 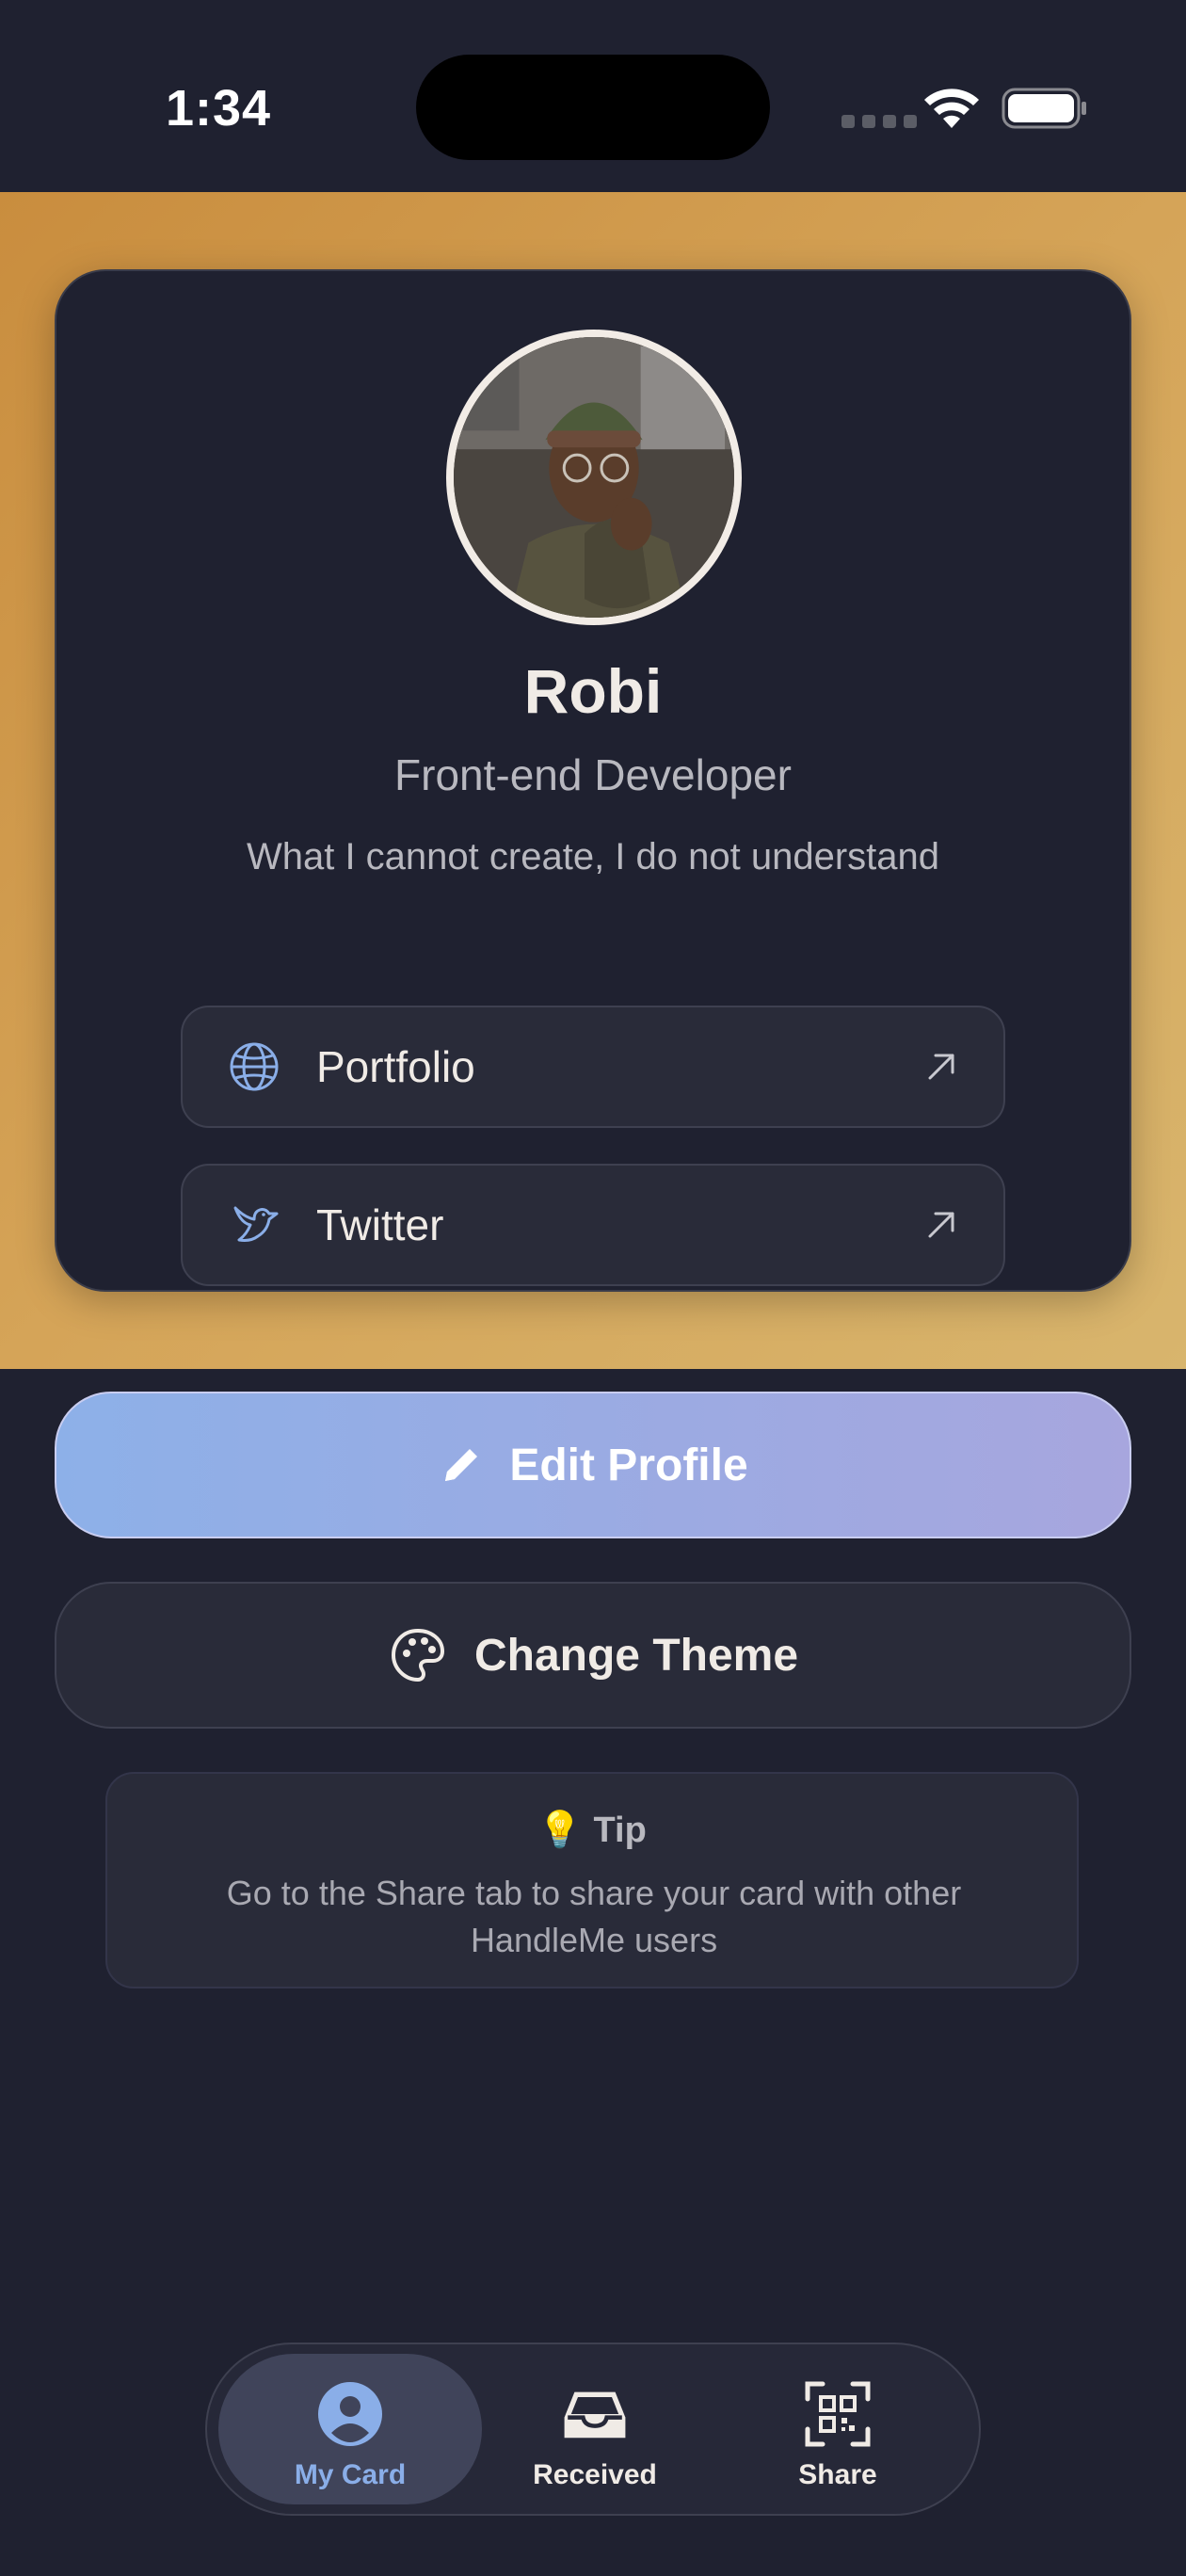 What do you see at coordinates (838, 2414) in the screenshot?
I see `qr-code-icon` at bounding box center [838, 2414].